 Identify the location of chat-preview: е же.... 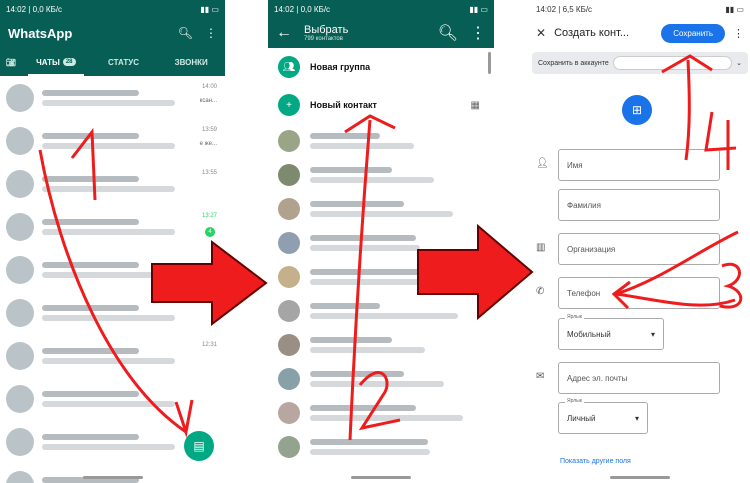
(208, 144).